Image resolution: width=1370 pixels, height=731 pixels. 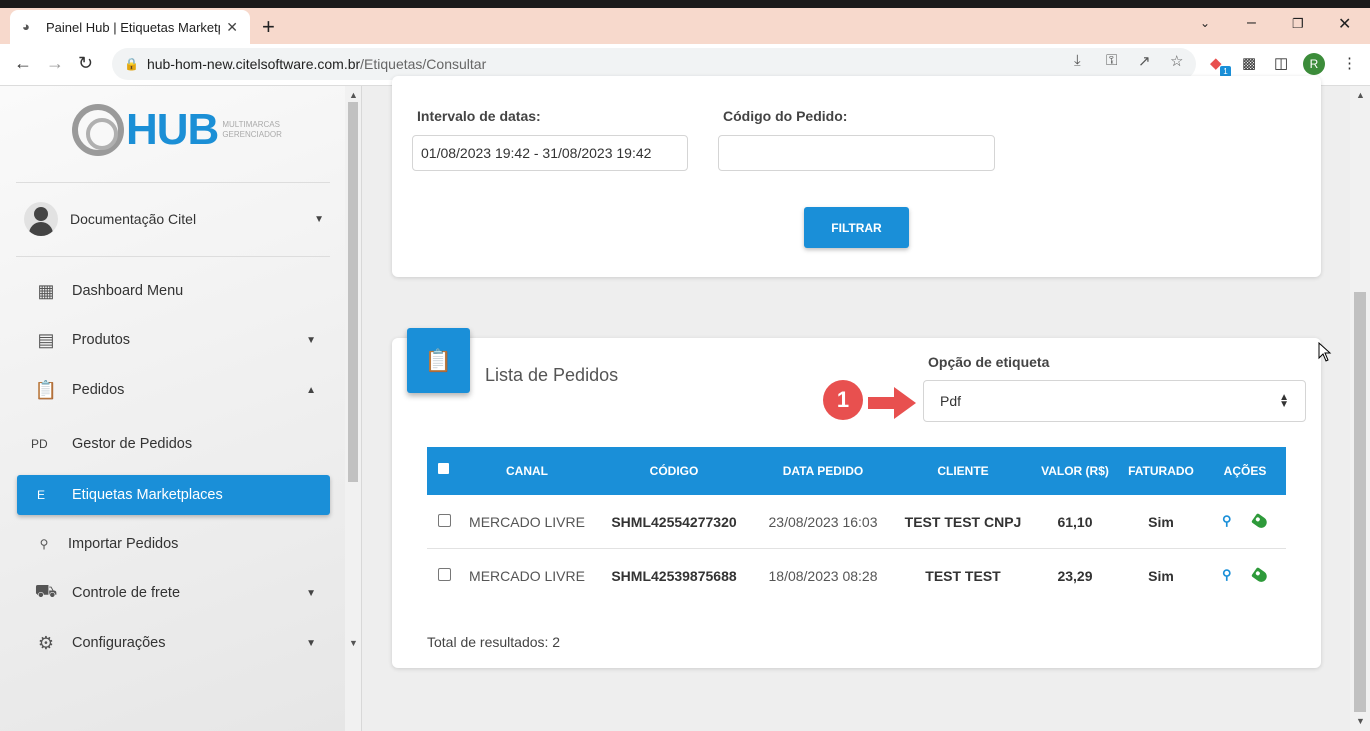 What do you see at coordinates (423, 64) in the screenshot?
I see `url-path: /Etiquetas/Consultar` at bounding box center [423, 64].